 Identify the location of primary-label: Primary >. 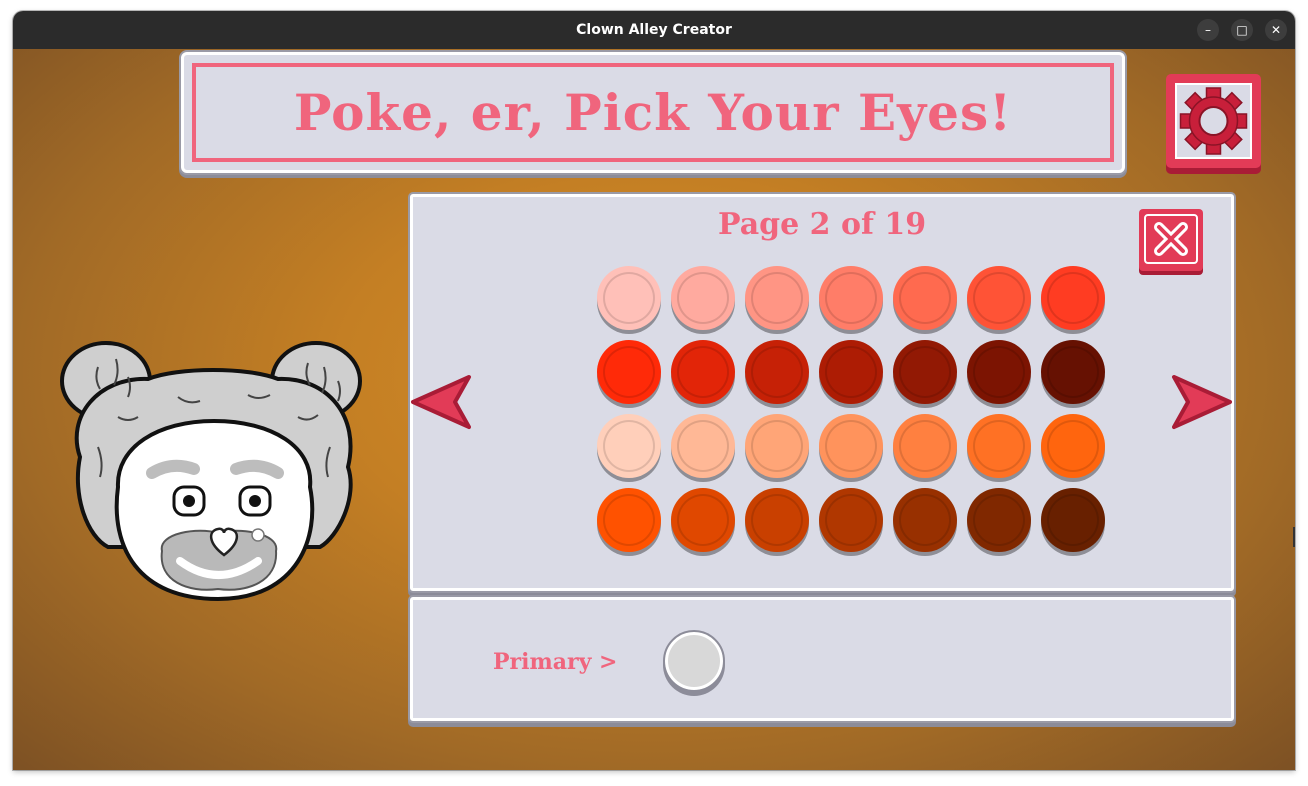
(555, 662).